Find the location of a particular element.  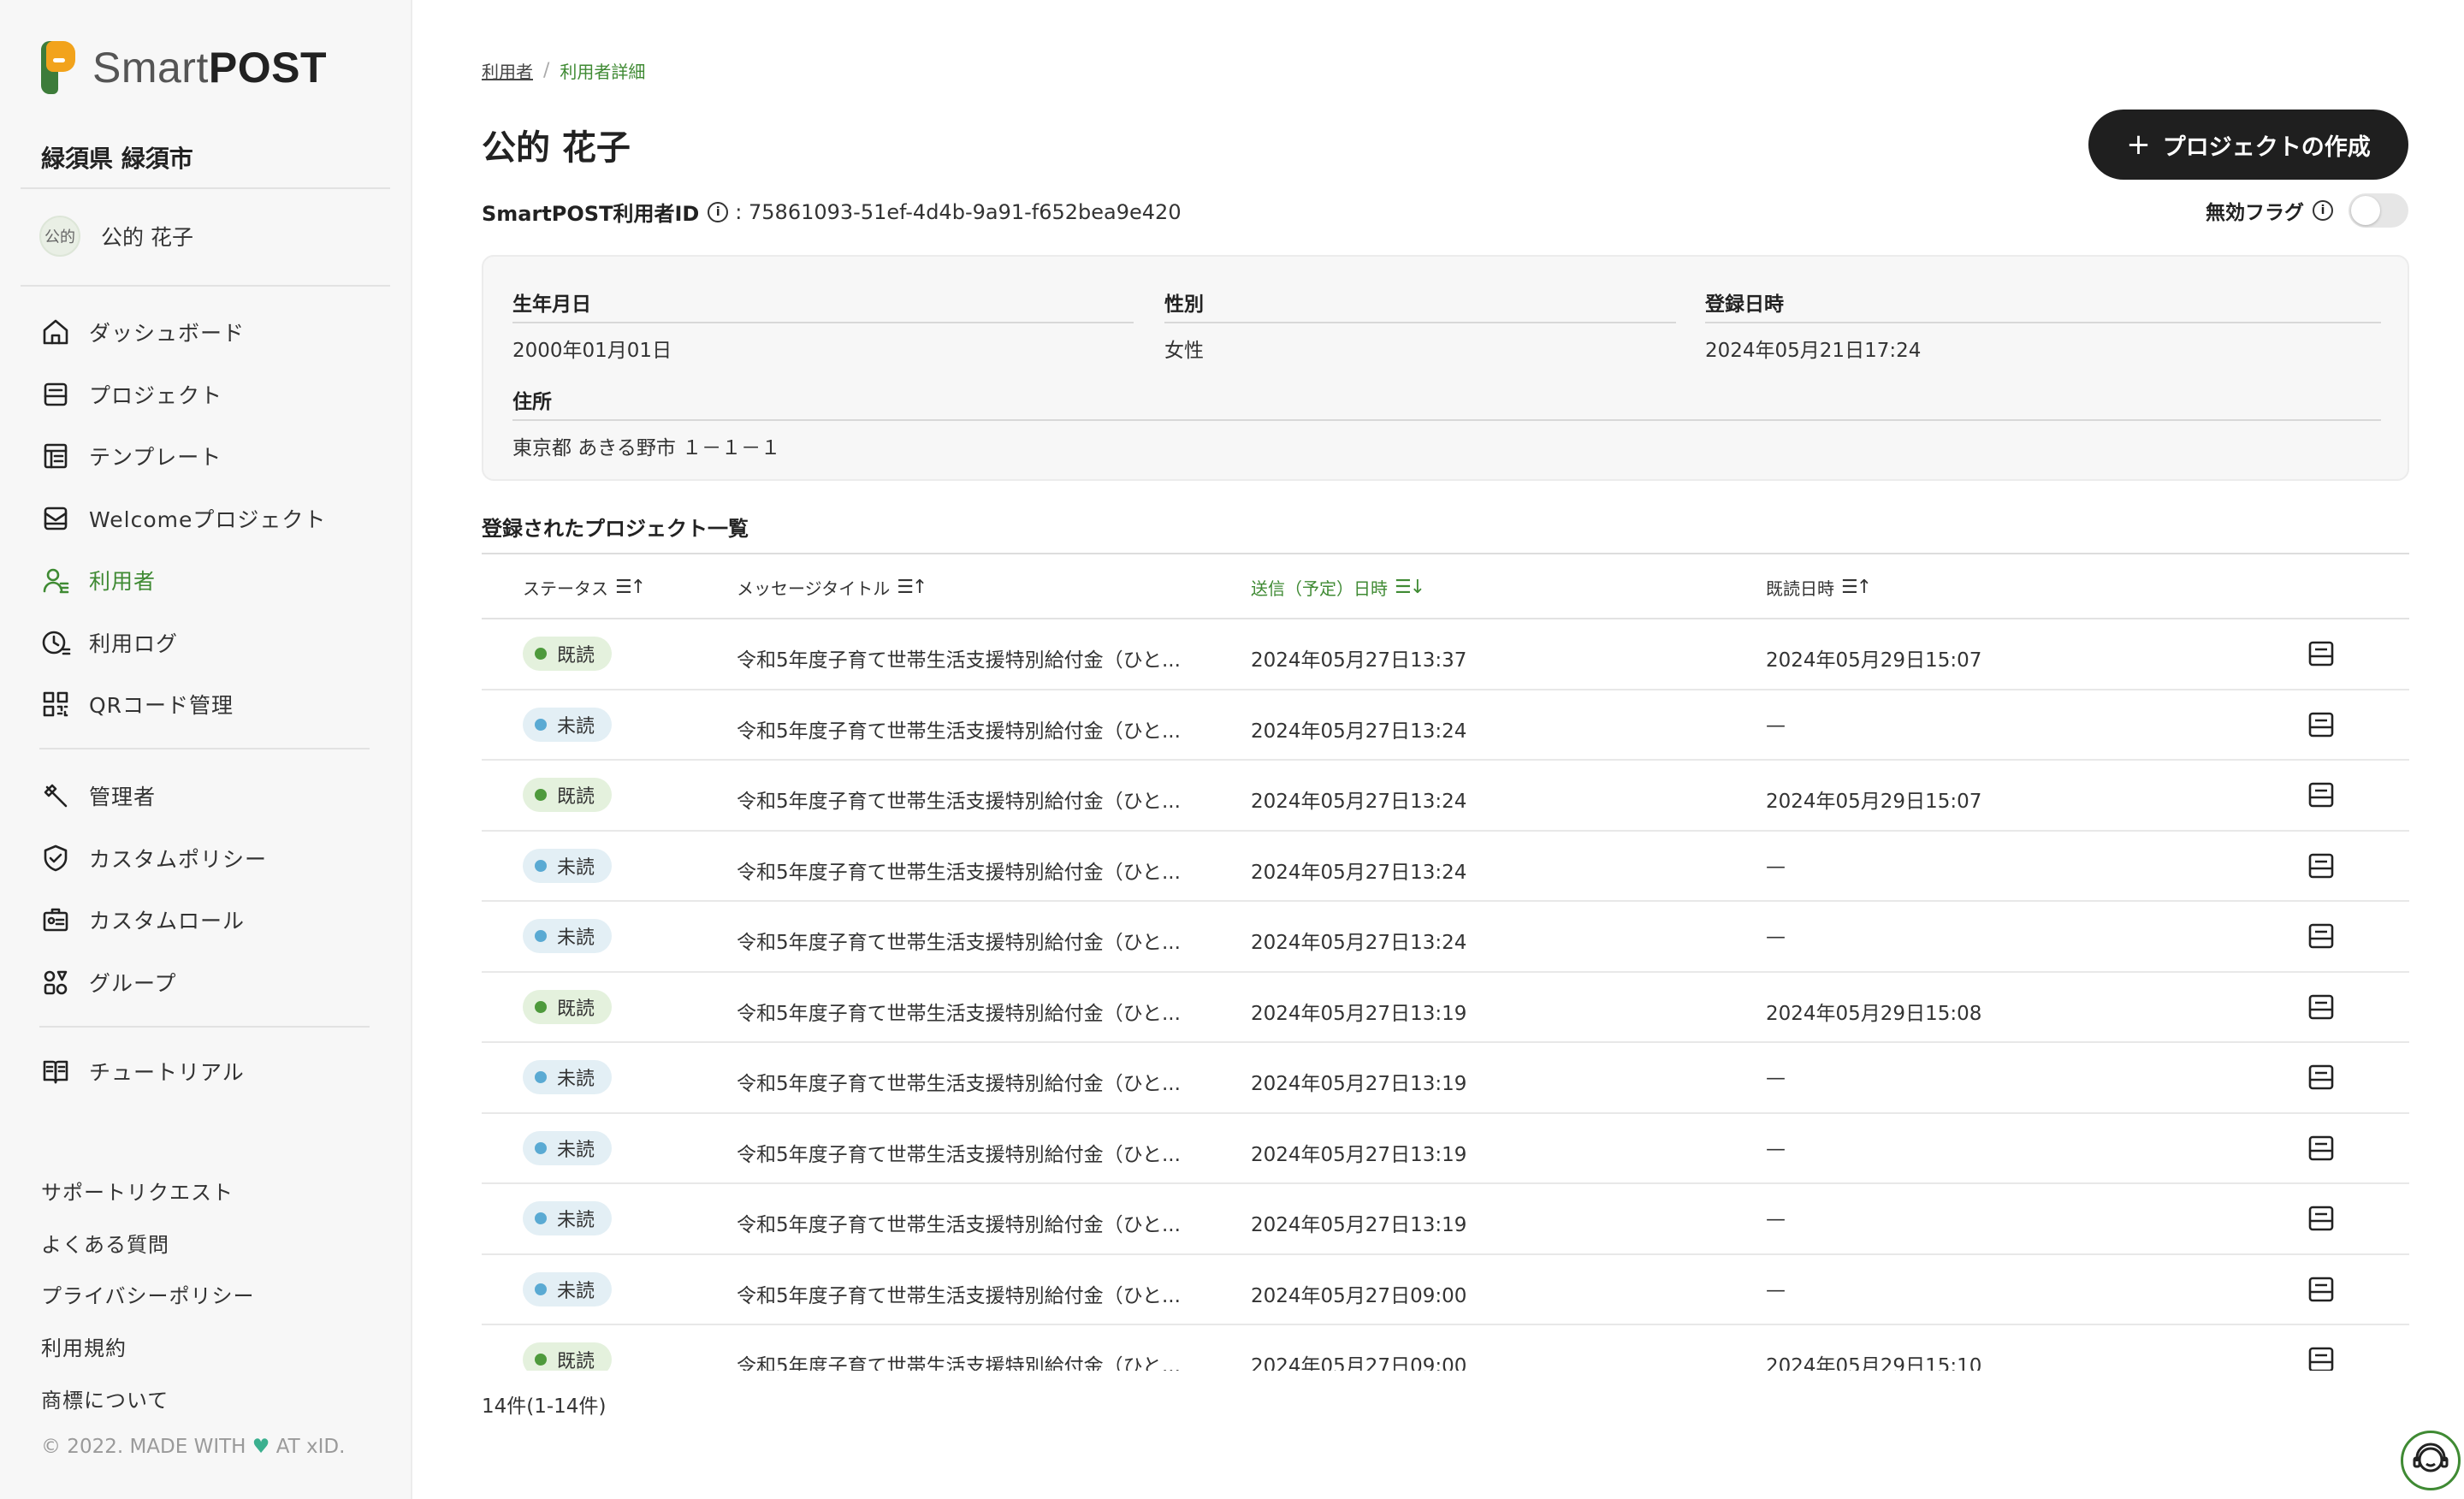

smartpost-logo: SmartPOST is located at coordinates (184, 67).